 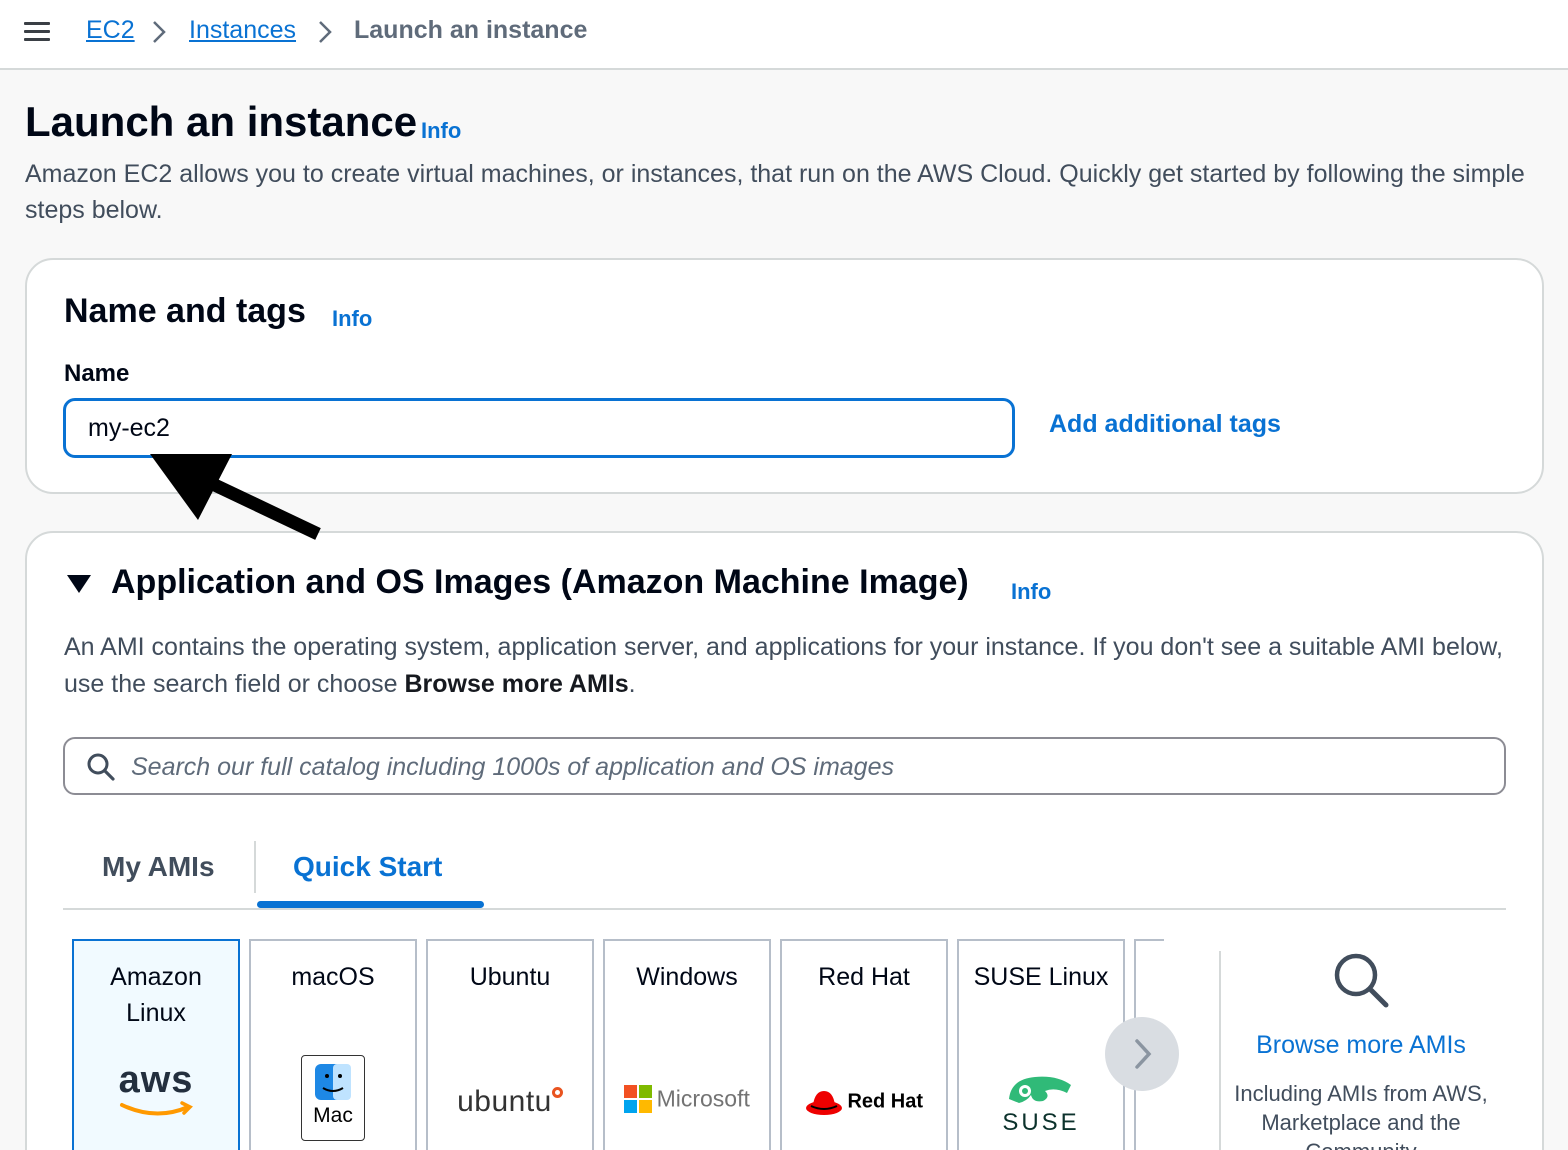 I want to click on ami-tile-ubuntu: Ubuntu ubuntu, so click(x=510, y=1044).